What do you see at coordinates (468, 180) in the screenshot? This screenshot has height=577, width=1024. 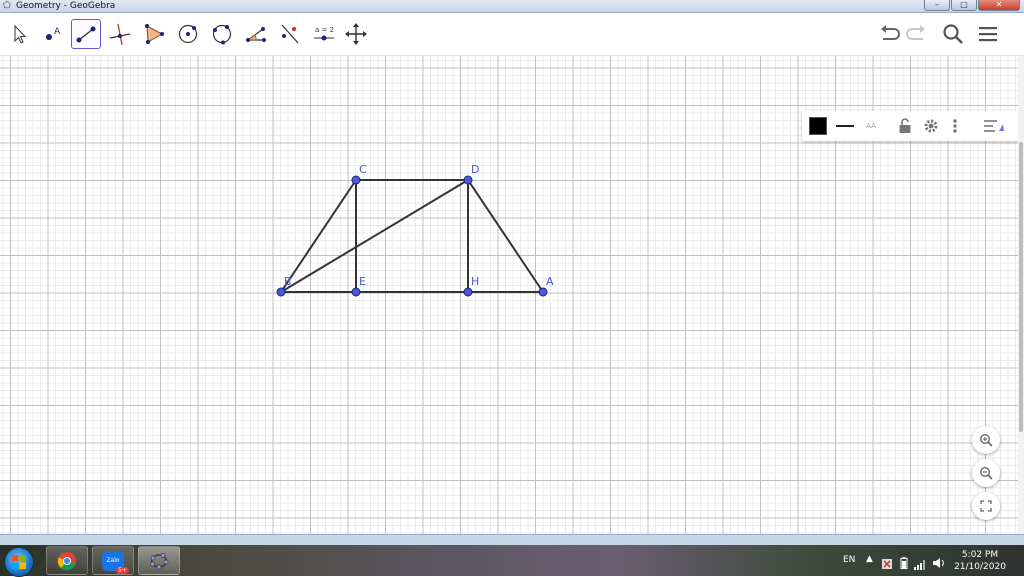 I see `point-d` at bounding box center [468, 180].